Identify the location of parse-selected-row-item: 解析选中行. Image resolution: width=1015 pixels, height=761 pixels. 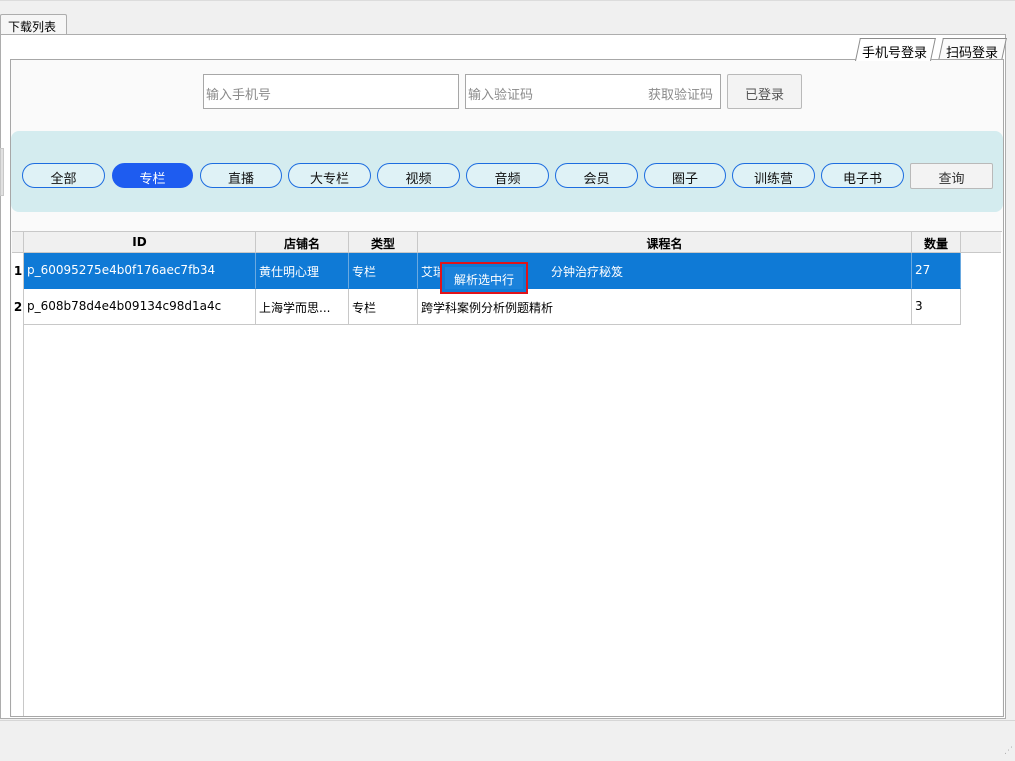
(484, 278).